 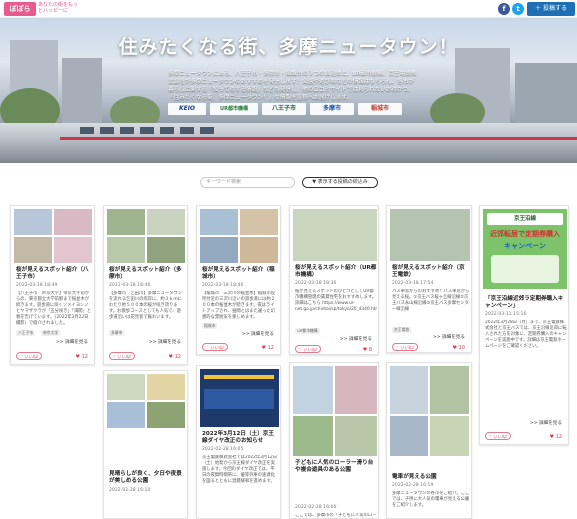 What do you see at coordinates (54, 274) in the screenshot?
I see `post-title: 桜が見えるスポット紹介（八王子市）` at bounding box center [54, 274].